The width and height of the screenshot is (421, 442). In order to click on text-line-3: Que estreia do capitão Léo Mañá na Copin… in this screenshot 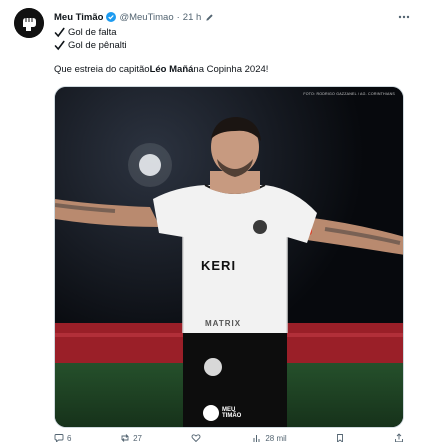, I will do `click(228, 69)`.